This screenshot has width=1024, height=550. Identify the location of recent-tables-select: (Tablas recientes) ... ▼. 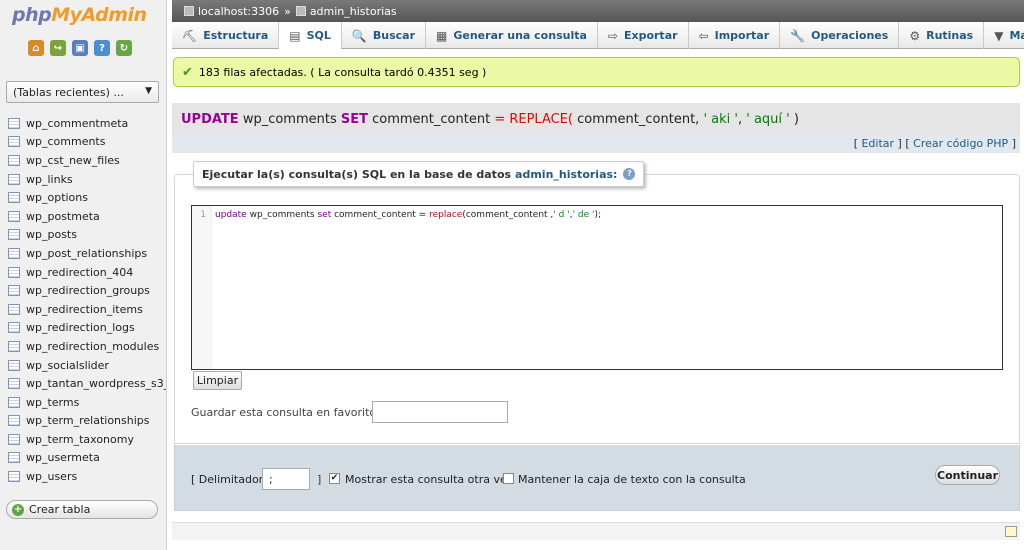
(82, 92).